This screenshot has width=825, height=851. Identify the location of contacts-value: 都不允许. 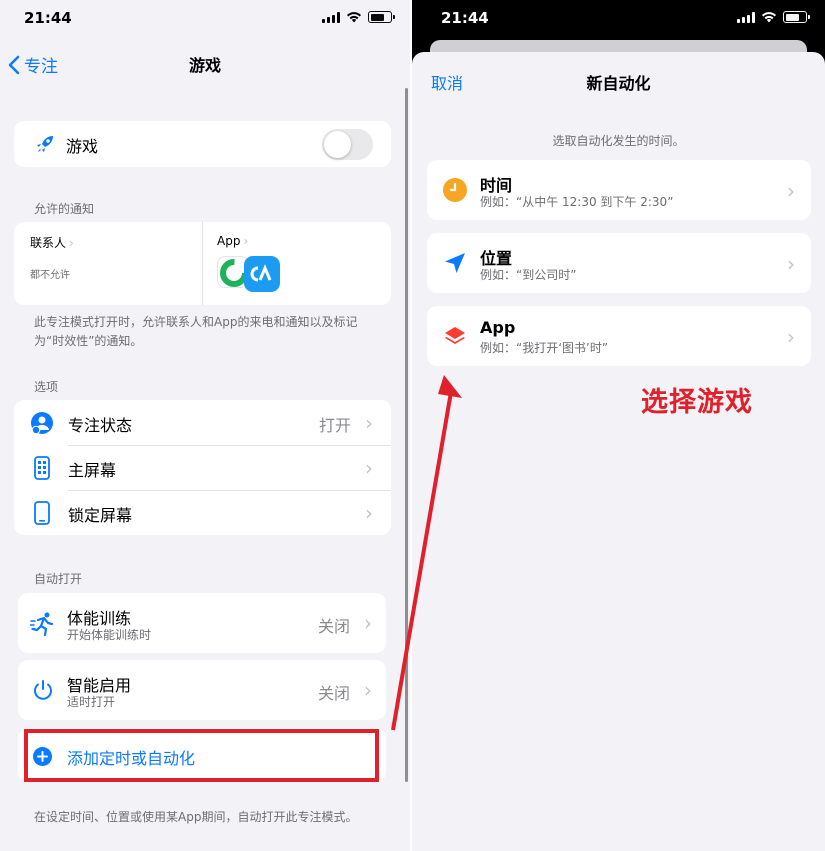
(50, 275).